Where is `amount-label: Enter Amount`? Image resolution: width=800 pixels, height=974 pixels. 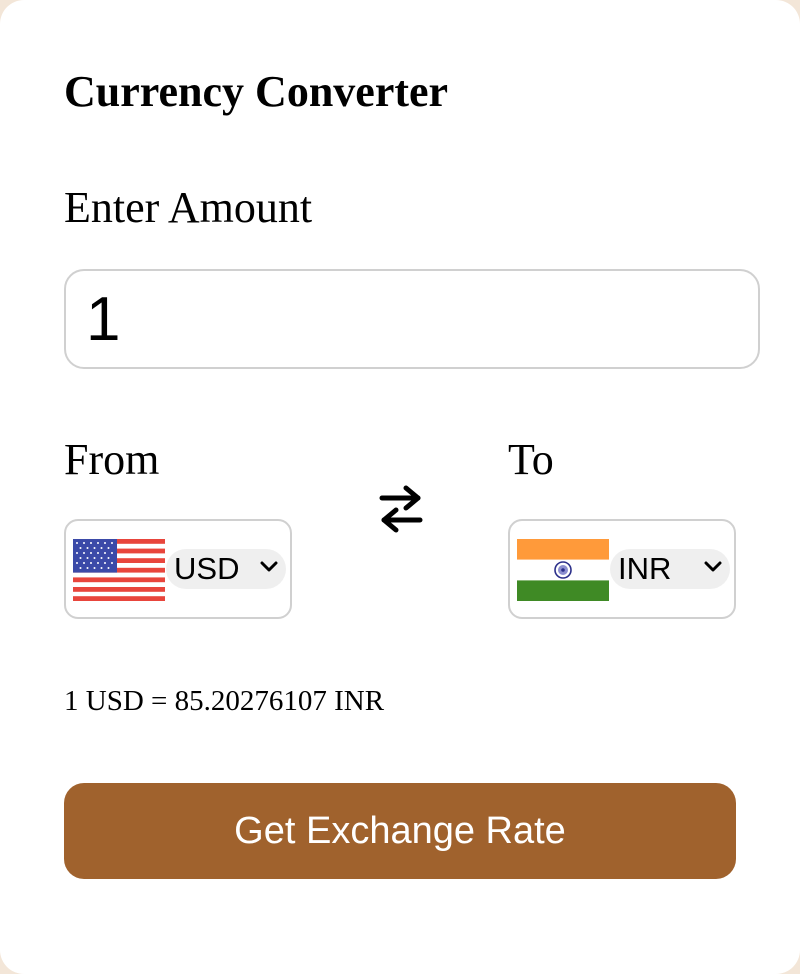
amount-label: Enter Amount is located at coordinates (188, 207).